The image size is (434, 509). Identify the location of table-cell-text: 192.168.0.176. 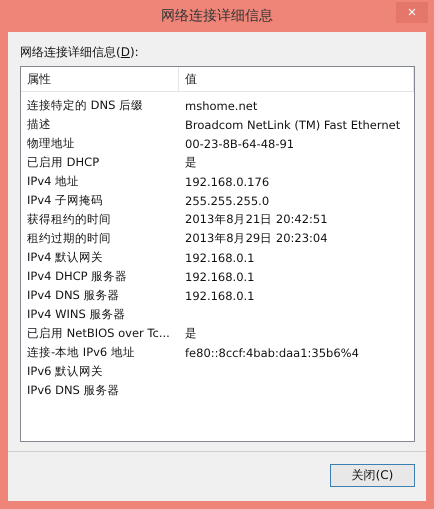
(227, 181).